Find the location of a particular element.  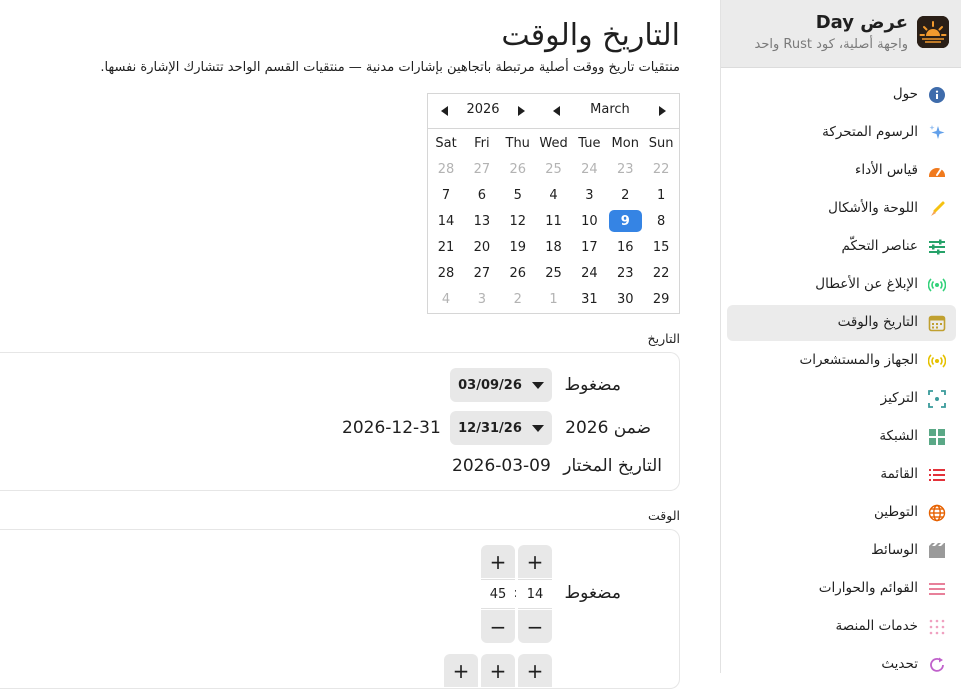

range-date-picker: 12/31/26 is located at coordinates (501, 428).